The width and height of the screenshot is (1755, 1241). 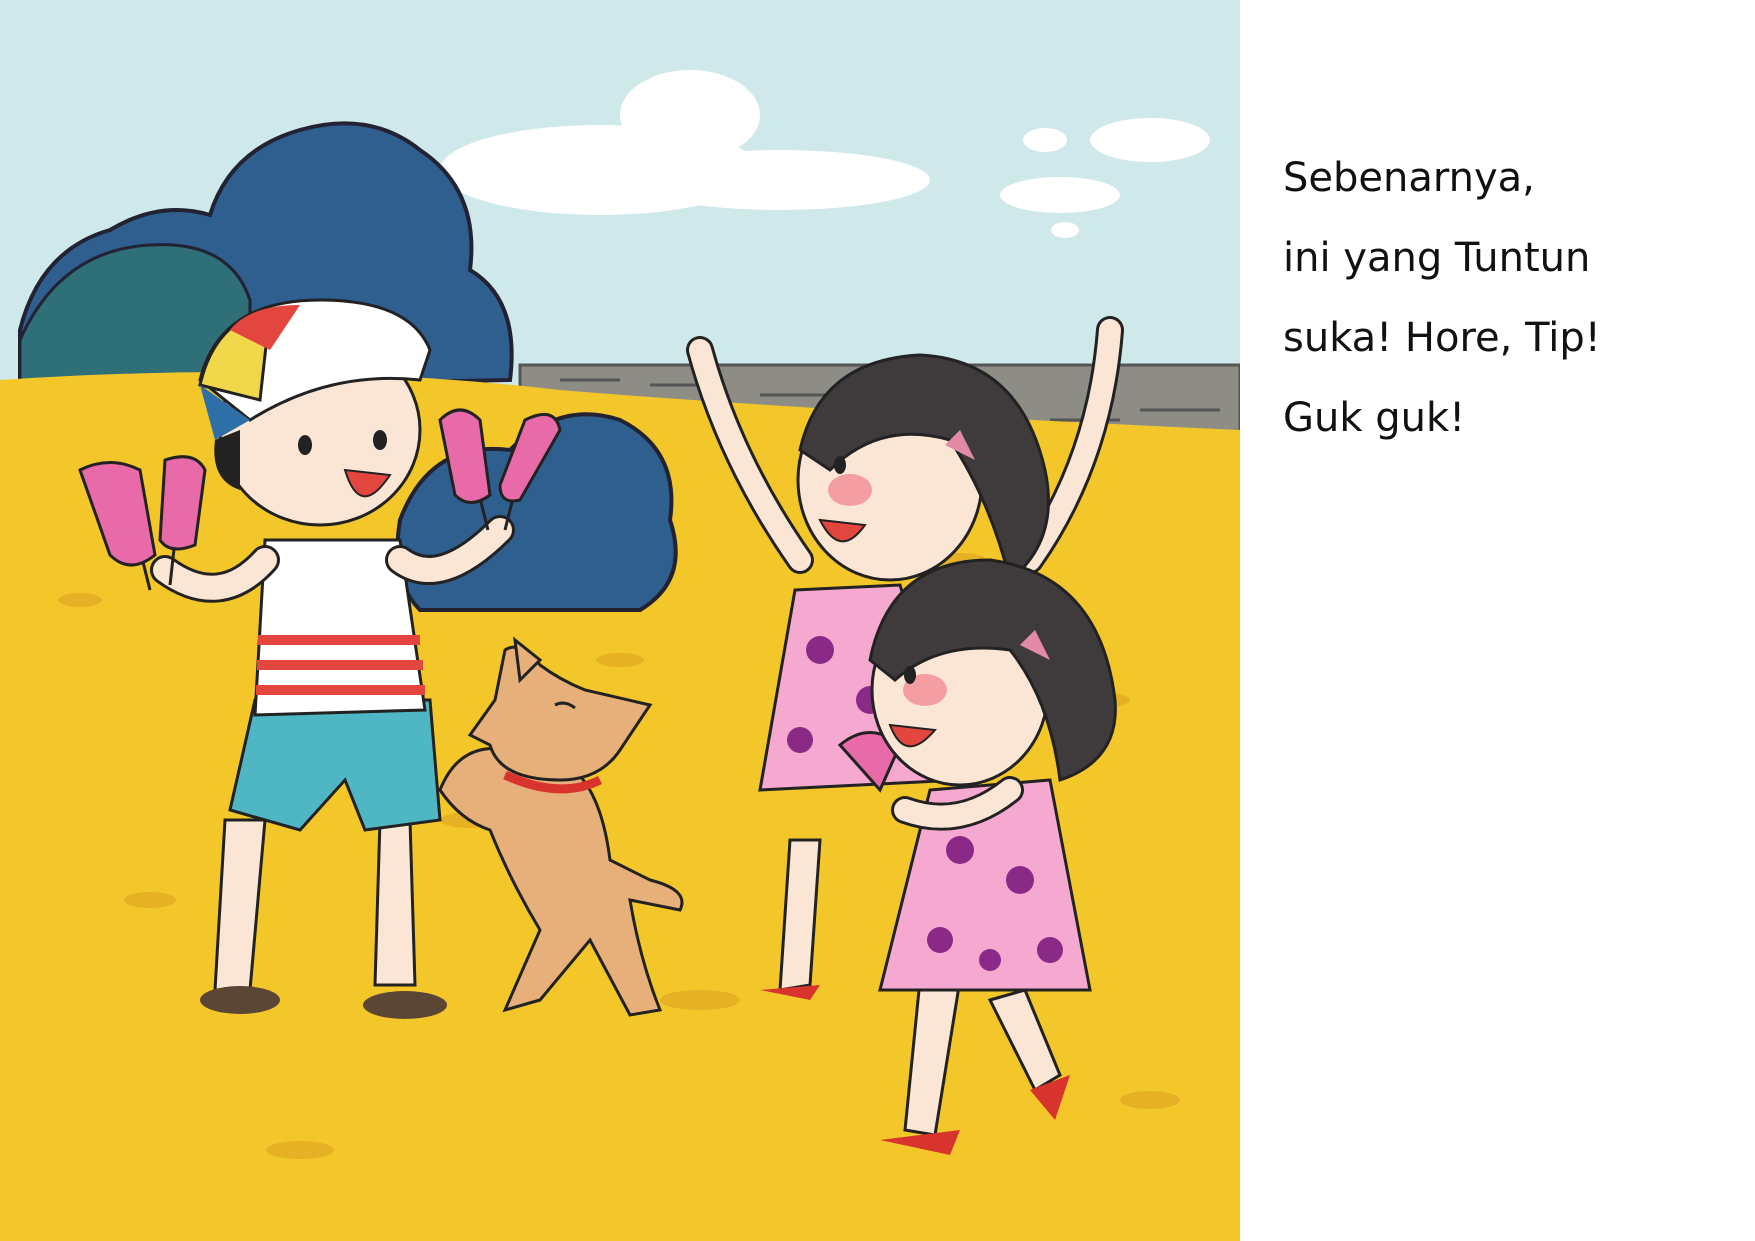 I want to click on story-line: Guk guk!, so click(x=1374, y=418).